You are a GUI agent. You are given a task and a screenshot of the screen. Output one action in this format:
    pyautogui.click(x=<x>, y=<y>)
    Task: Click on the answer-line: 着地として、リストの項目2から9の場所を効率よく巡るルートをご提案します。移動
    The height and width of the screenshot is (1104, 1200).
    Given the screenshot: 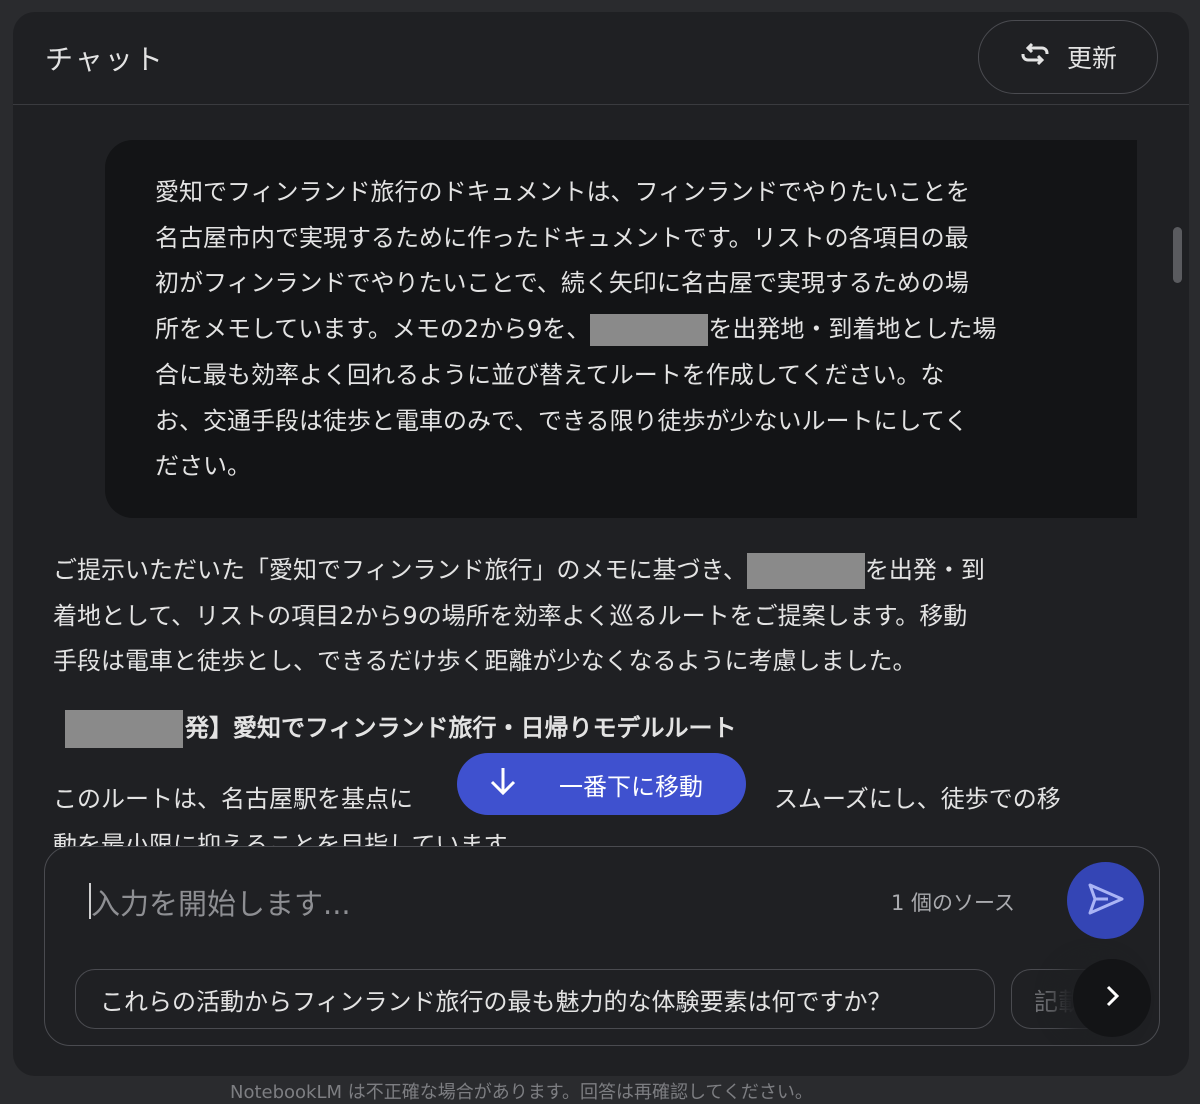 What is the action you would take?
    pyautogui.click(x=510, y=615)
    